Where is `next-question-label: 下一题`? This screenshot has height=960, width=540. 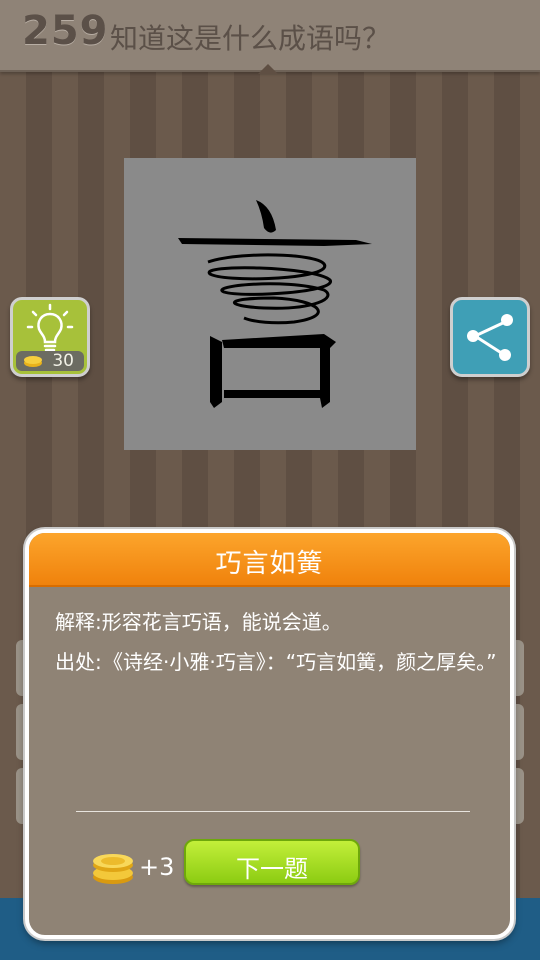
next-question-label: 下一题 is located at coordinates (272, 869).